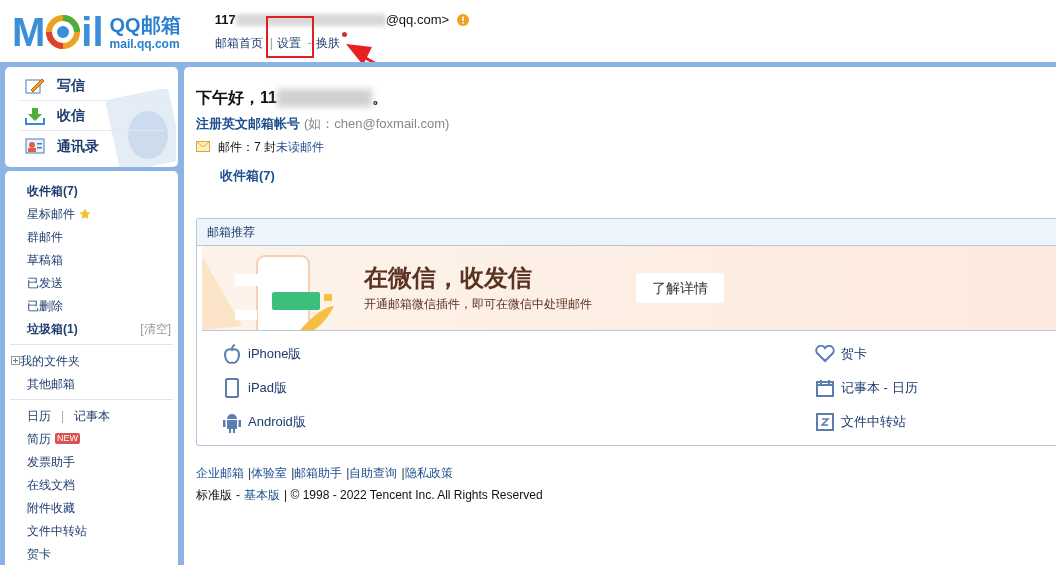 The image size is (1056, 565). Describe the element at coordinates (873, 422) in the screenshot. I see `app-link: 文件中转站` at that location.